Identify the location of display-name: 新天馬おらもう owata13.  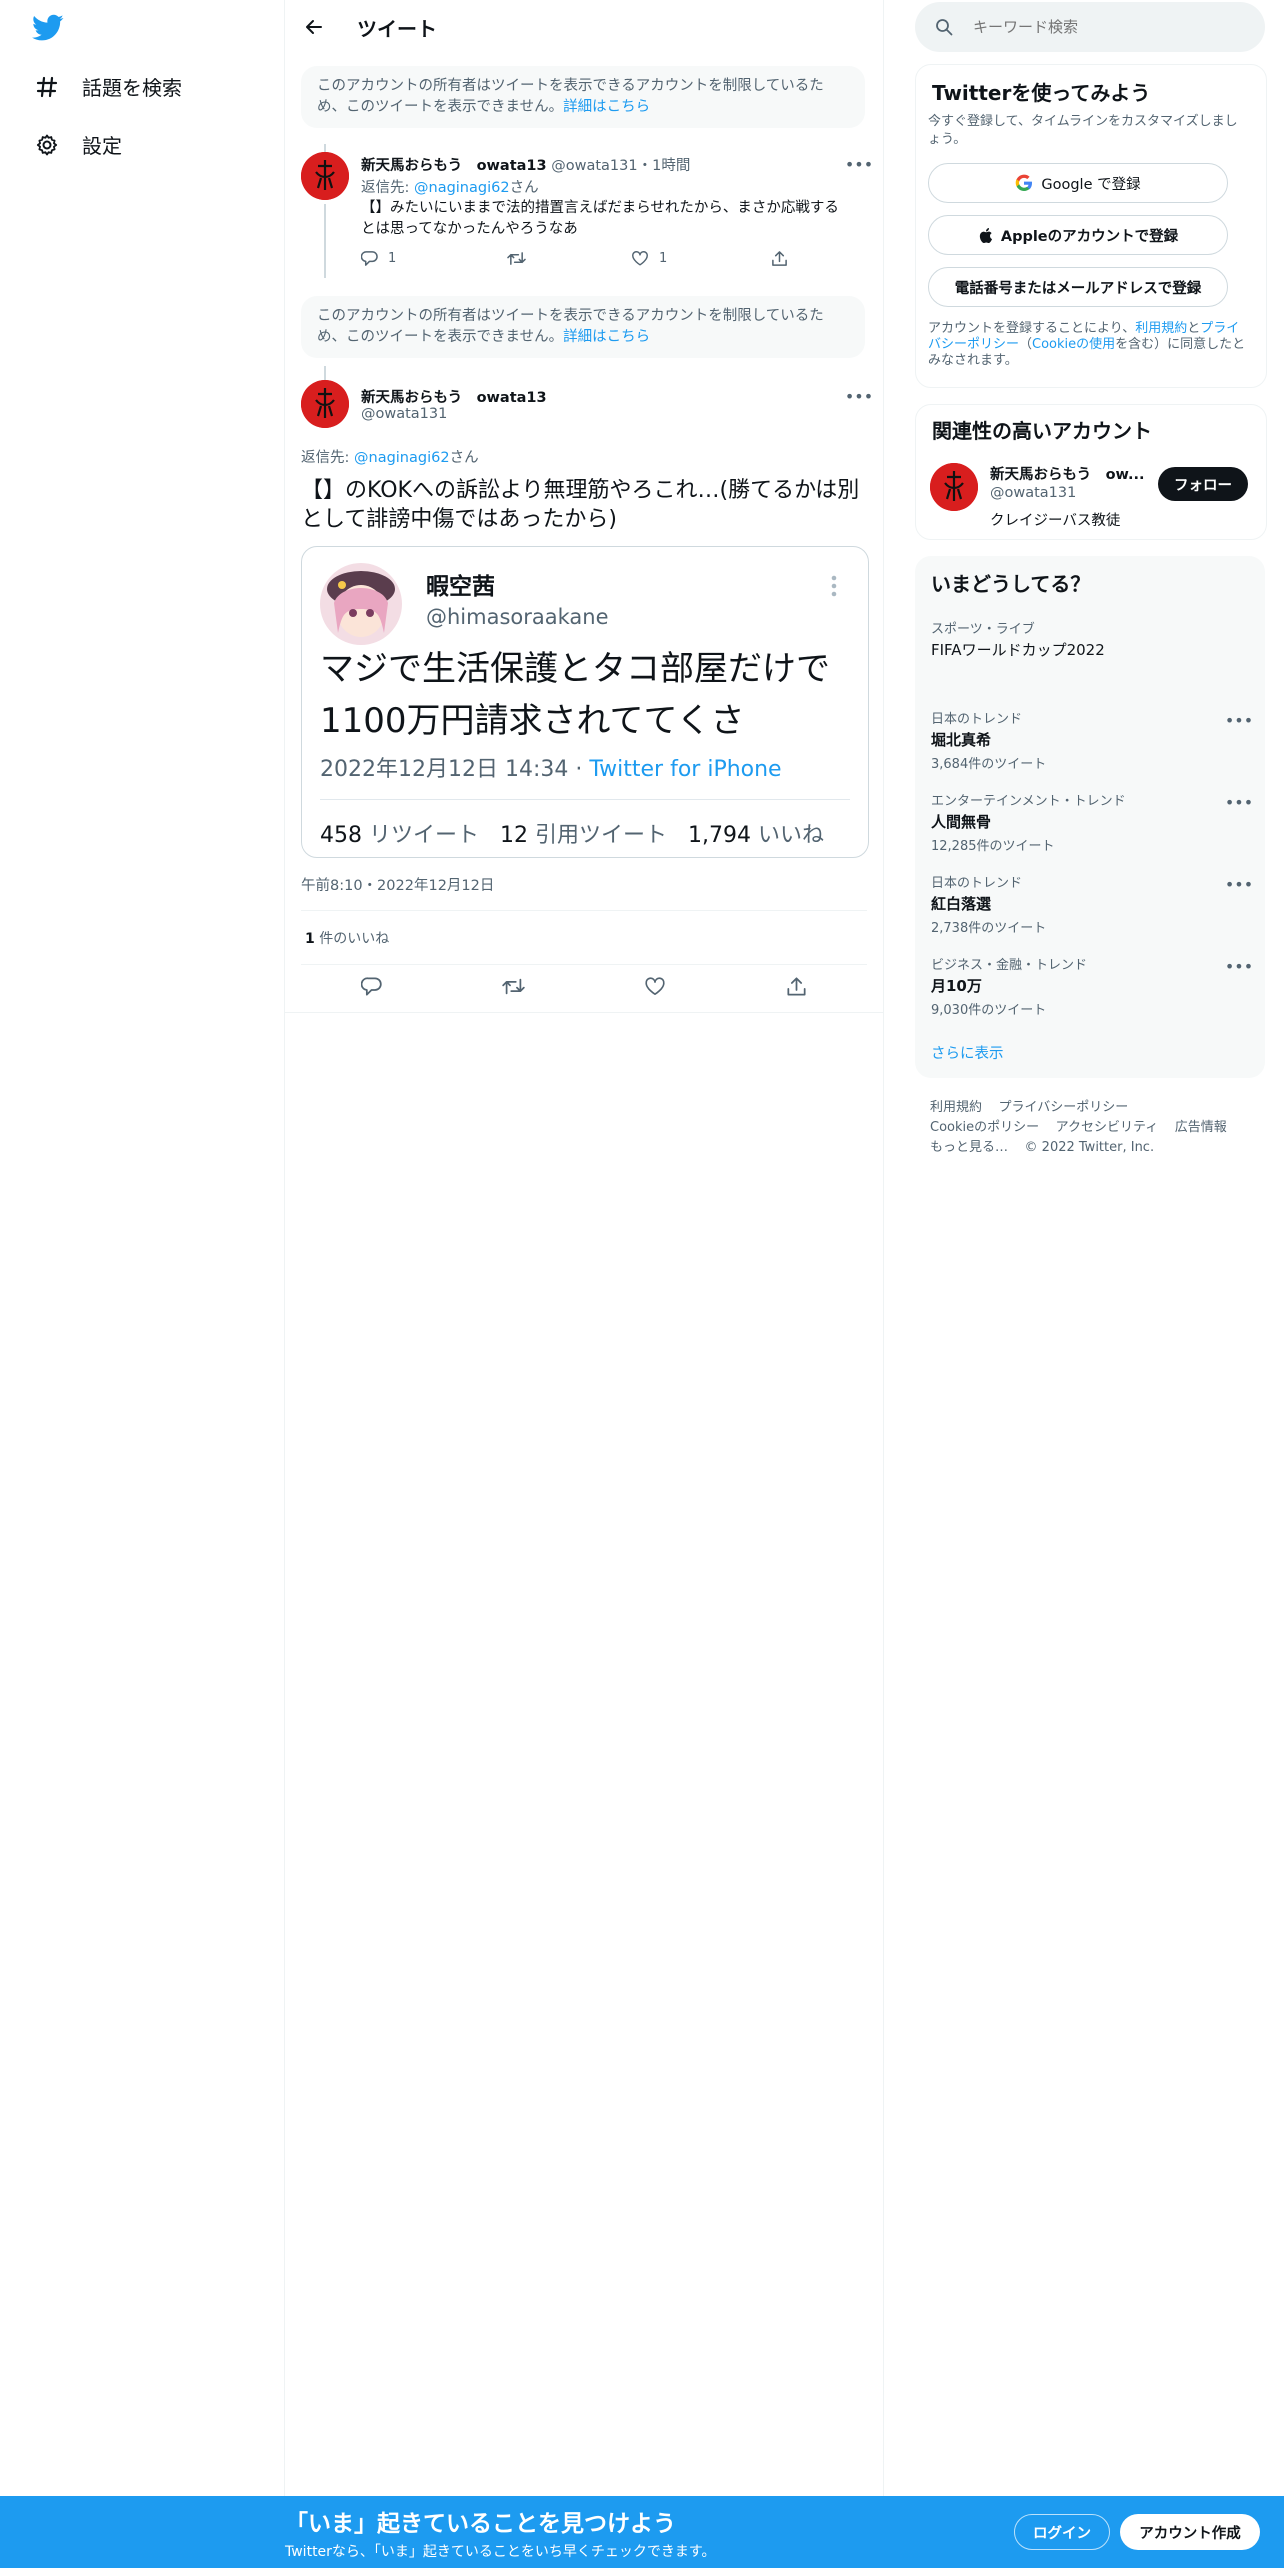
(454, 166).